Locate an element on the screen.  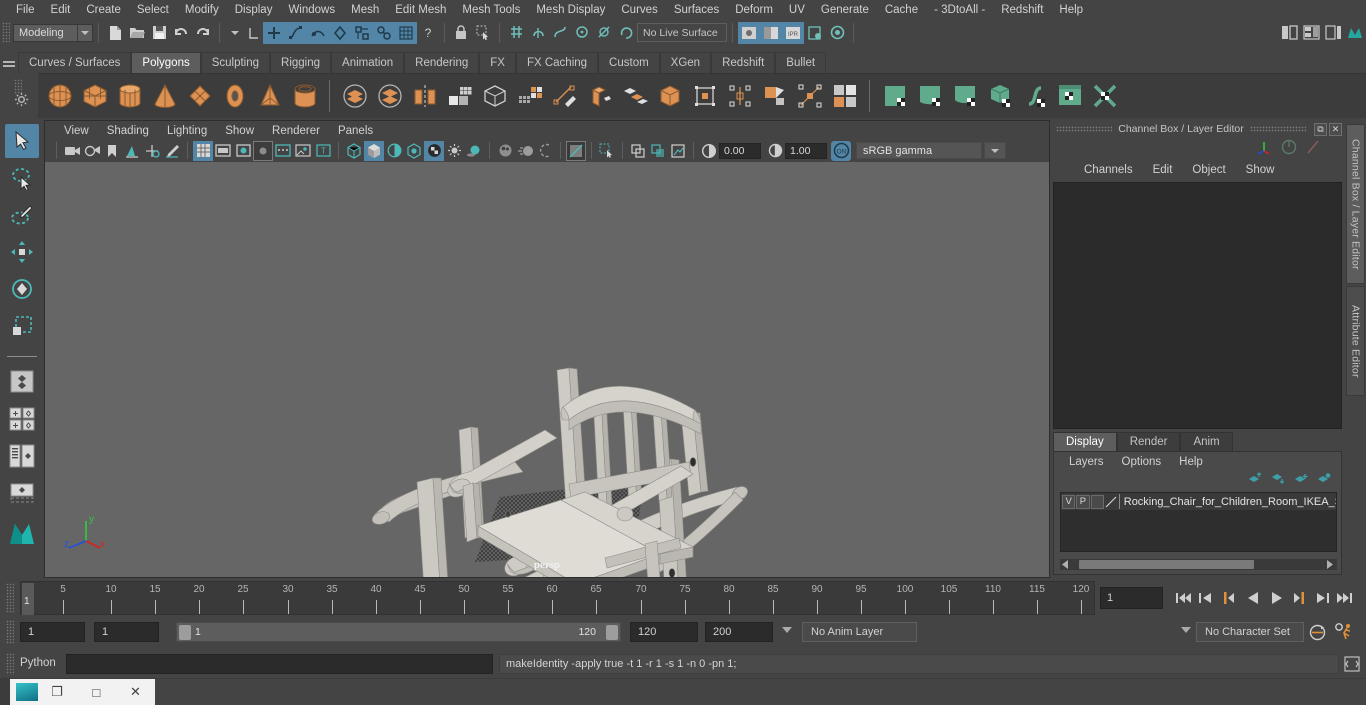
save-scene-icon is located at coordinates (159, 33).